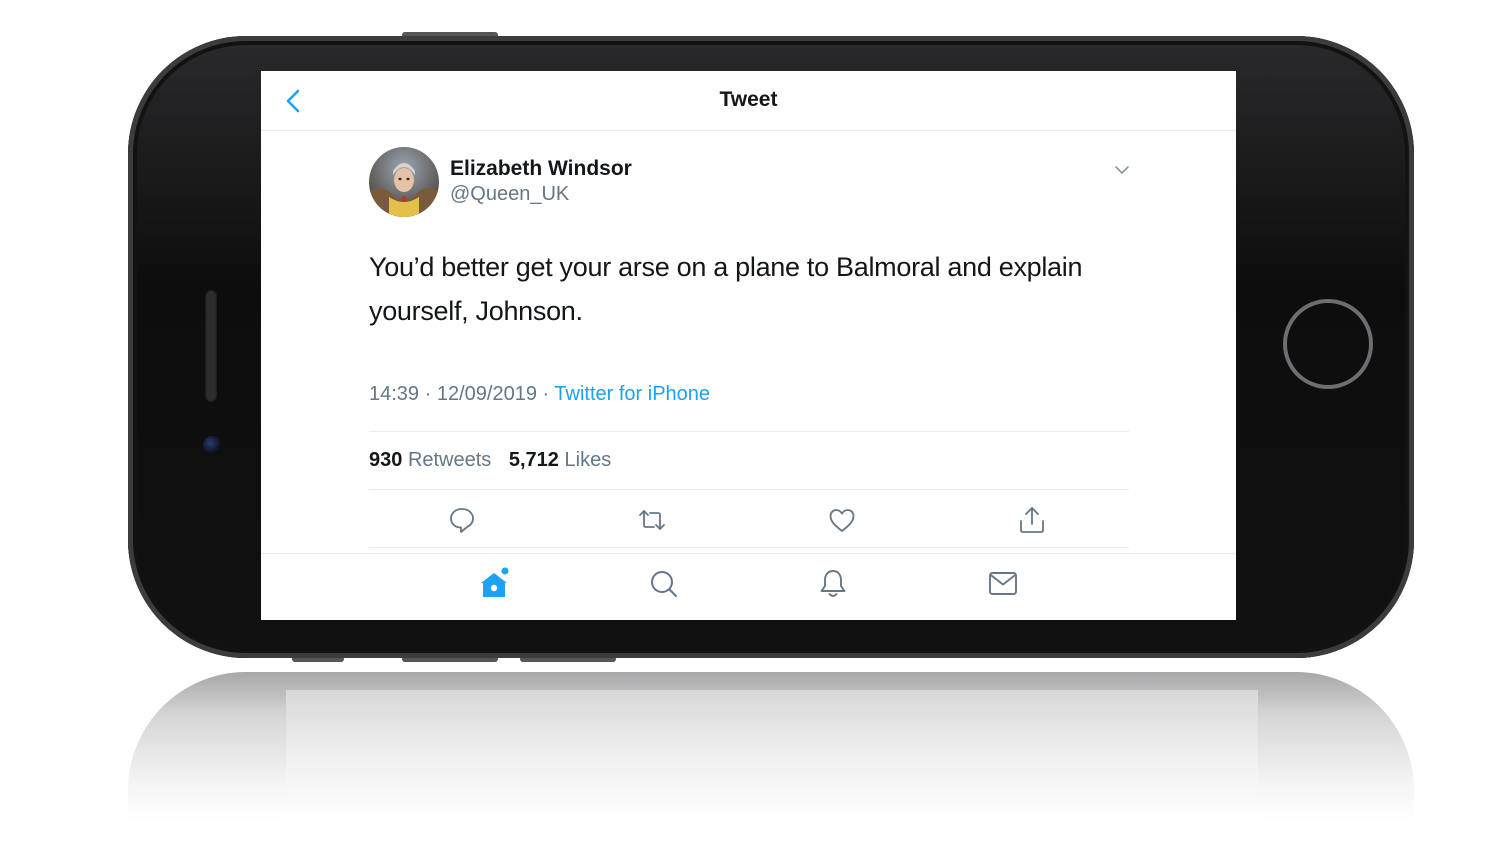 This screenshot has width=1500, height=844. I want to click on author-name: Elizabeth Windsor, so click(541, 169).